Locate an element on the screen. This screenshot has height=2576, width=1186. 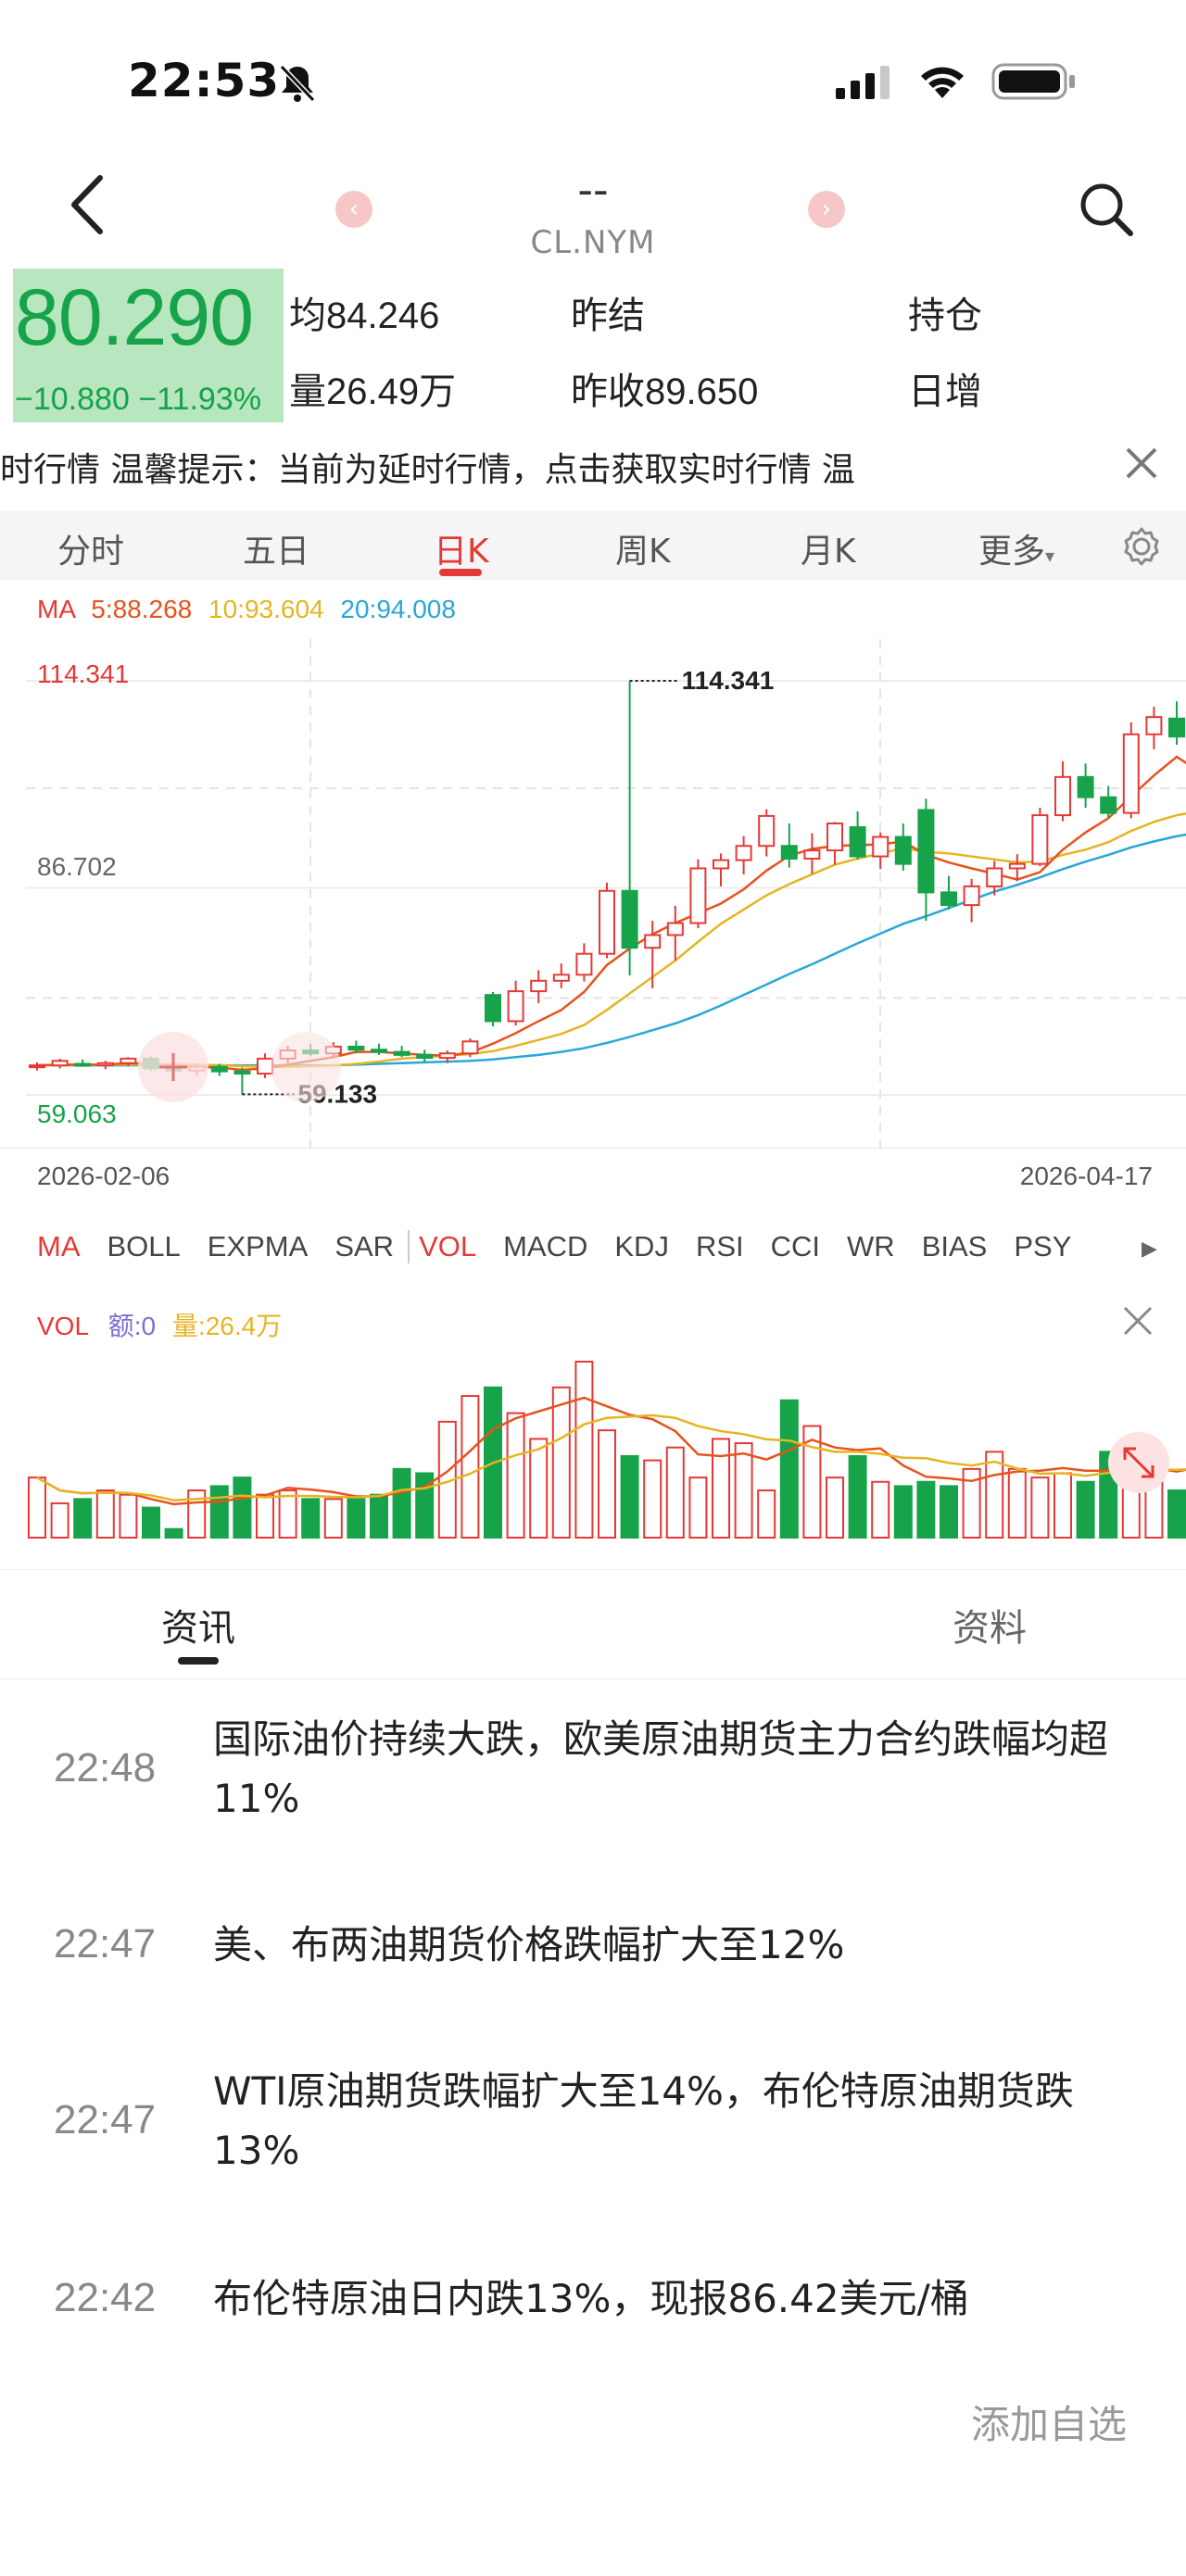
tab-profile: 资料 is located at coordinates (990, 1625).